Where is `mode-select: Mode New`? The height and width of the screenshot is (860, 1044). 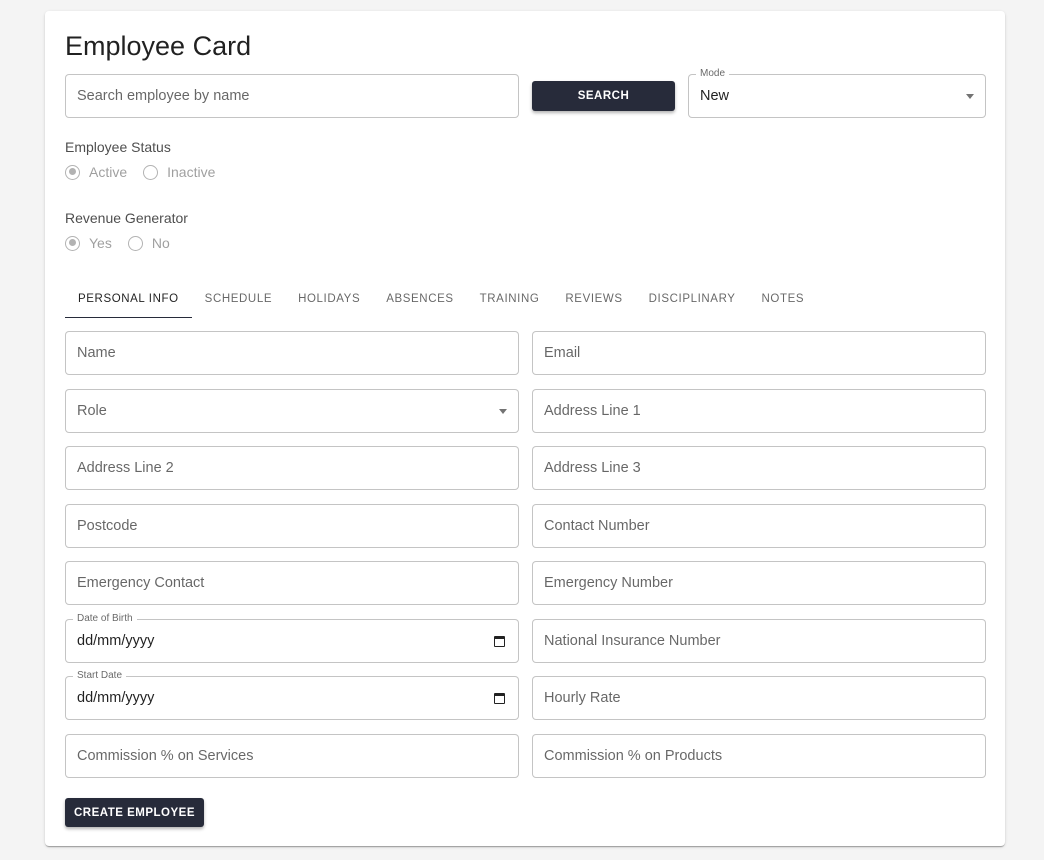
mode-select: Mode New is located at coordinates (837, 93).